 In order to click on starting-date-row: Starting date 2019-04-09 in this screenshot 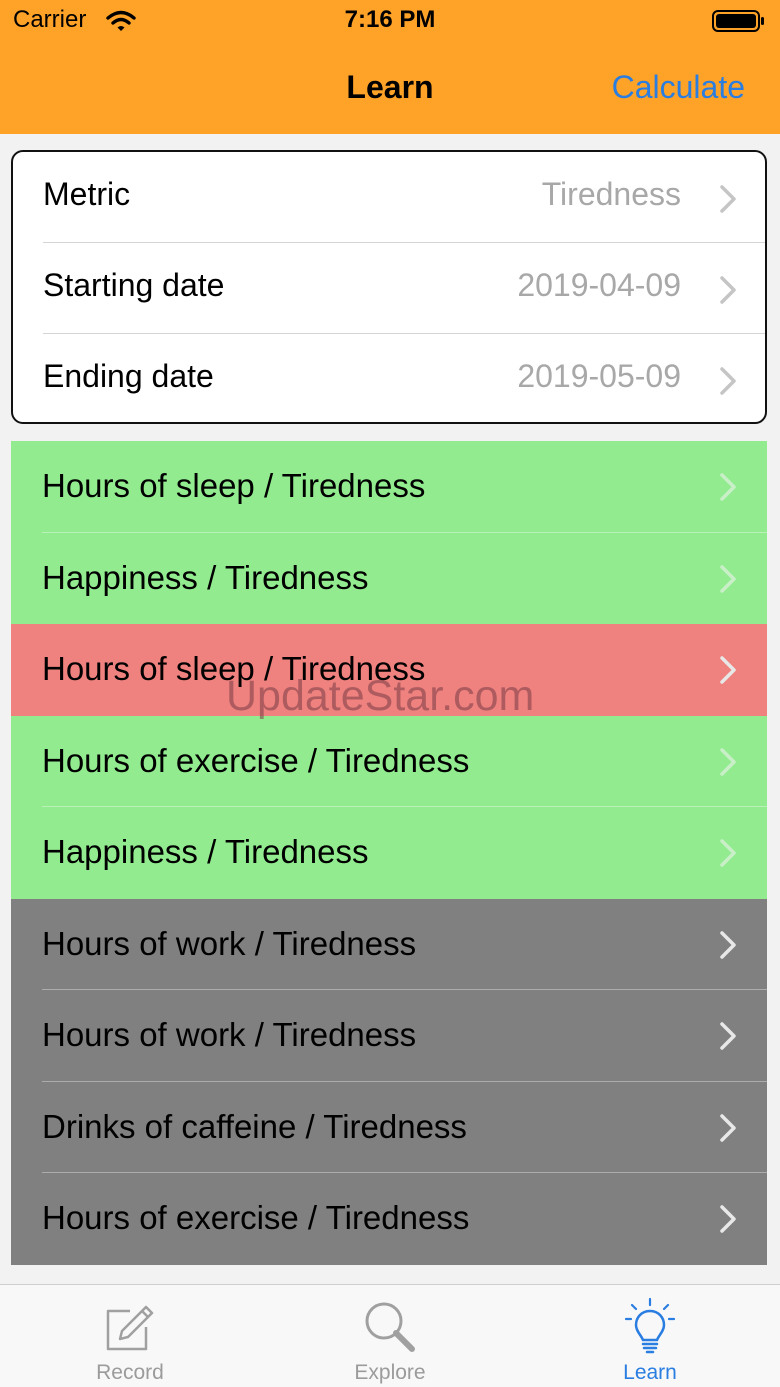, I will do `click(389, 288)`.